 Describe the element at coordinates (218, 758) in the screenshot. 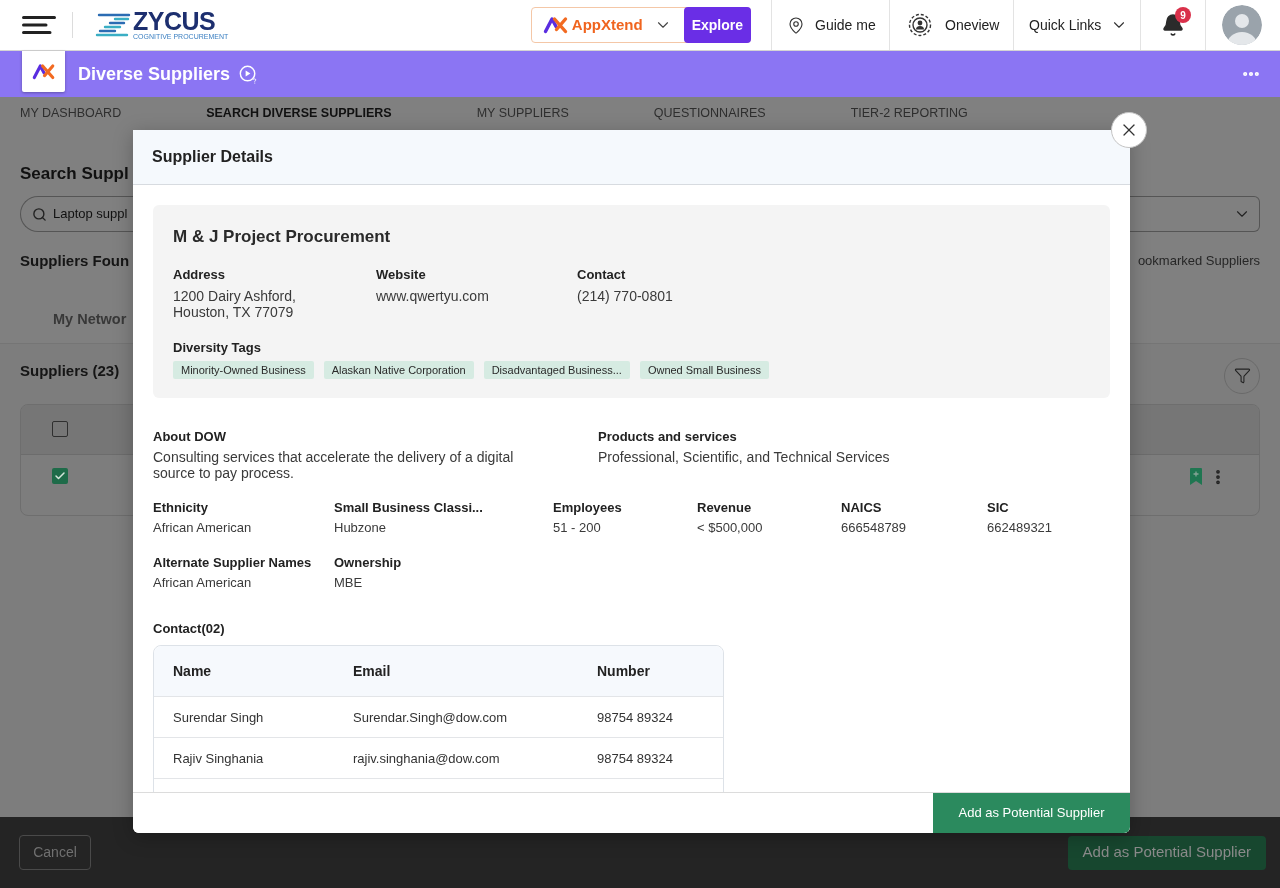

I see `table-cell: Rajiv Singhania` at that location.